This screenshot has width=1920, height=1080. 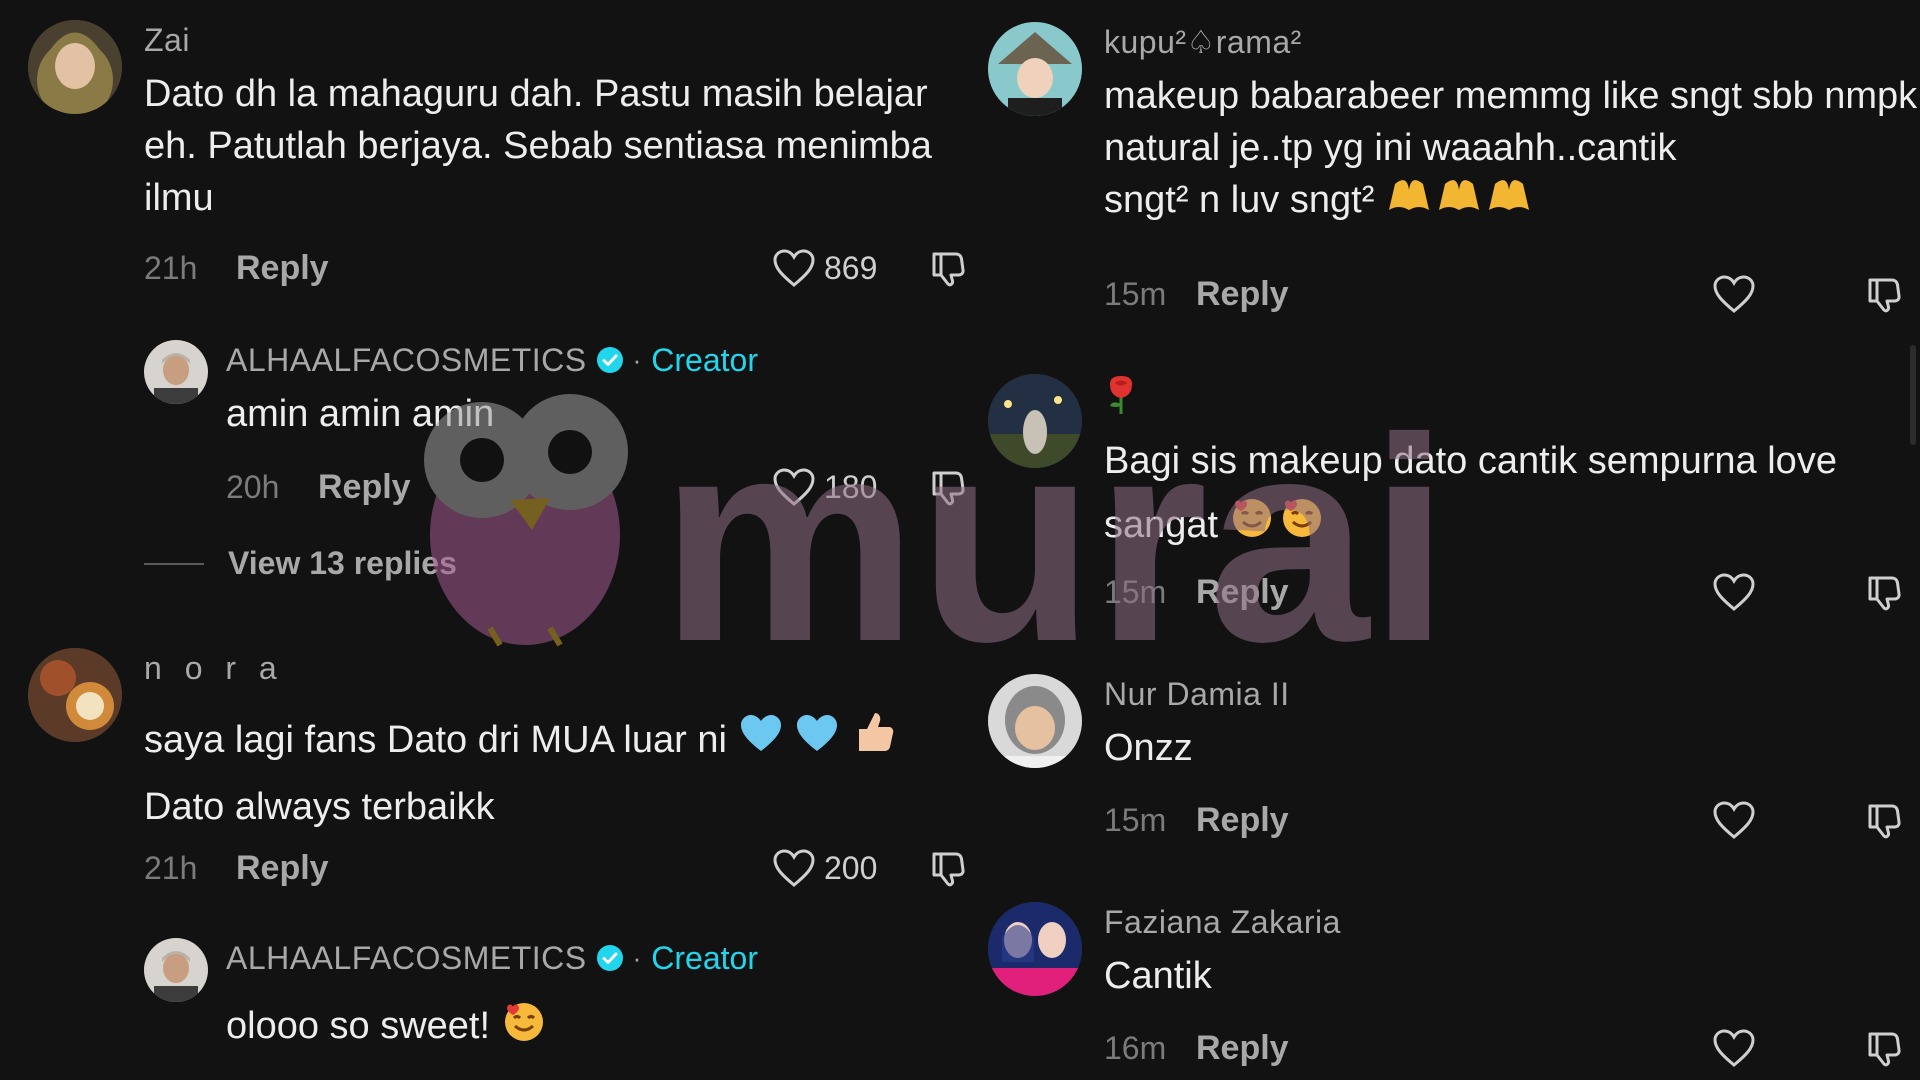 I want to click on username: Faziana Zakaria, so click(x=1512, y=922).